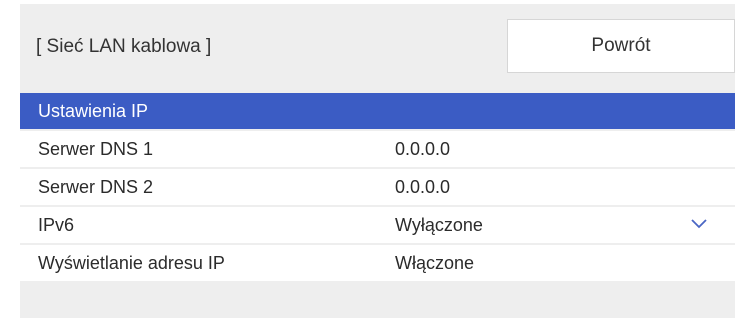 This screenshot has height=318, width=735. Describe the element at coordinates (435, 263) in the screenshot. I see `menu-item-value: Włączone` at that location.